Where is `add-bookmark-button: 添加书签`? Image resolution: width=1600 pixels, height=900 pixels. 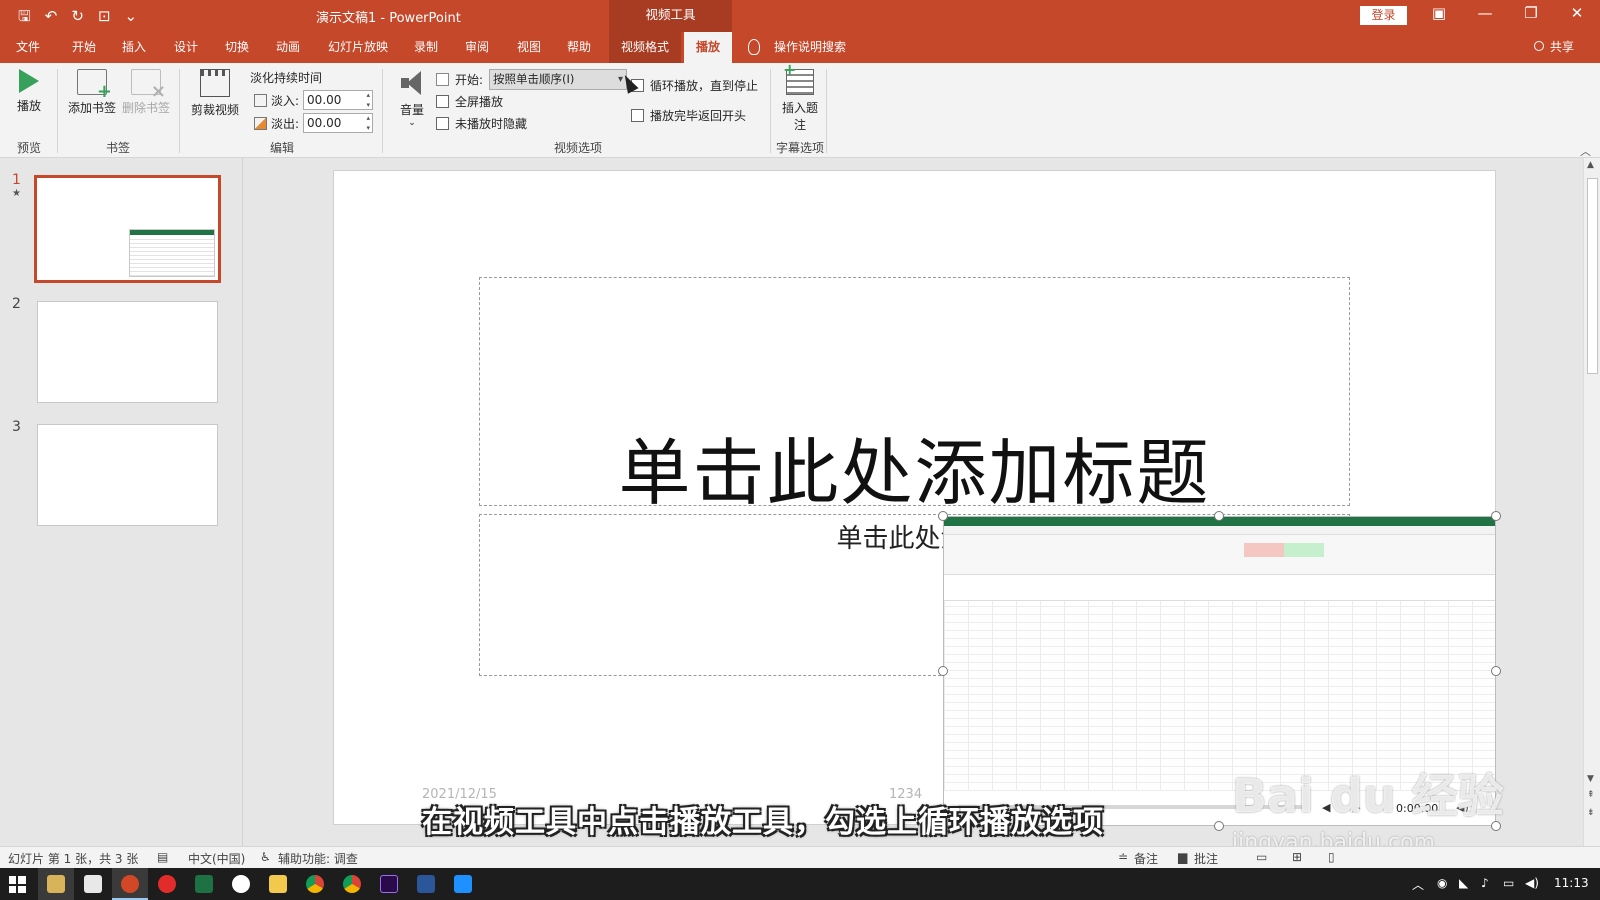 add-bookmark-button: 添加书签 is located at coordinates (92, 92).